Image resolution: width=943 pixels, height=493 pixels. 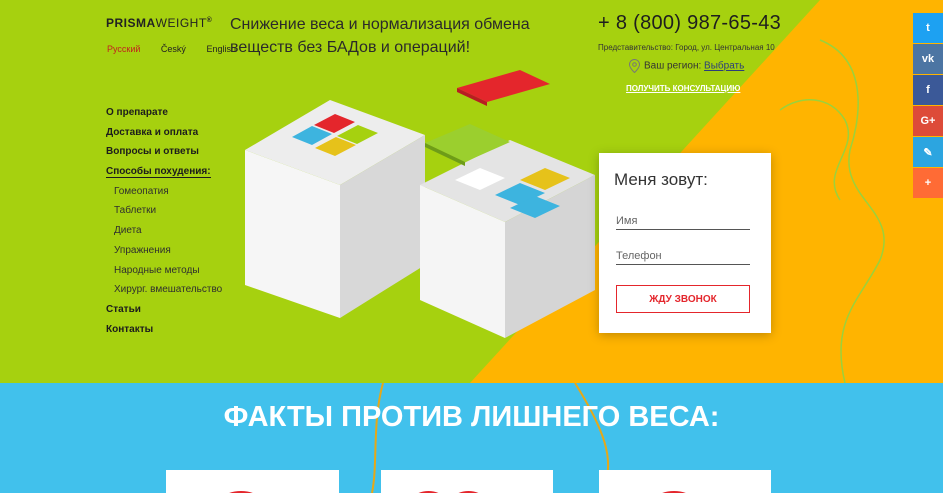 What do you see at coordinates (137, 112) in the screenshot?
I see `nav-item-label: О препарате` at bounding box center [137, 112].